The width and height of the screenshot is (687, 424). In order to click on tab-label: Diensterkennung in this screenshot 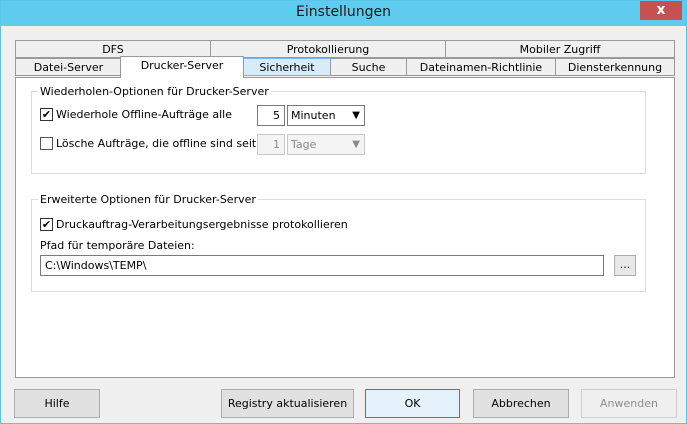, I will do `click(615, 67)`.